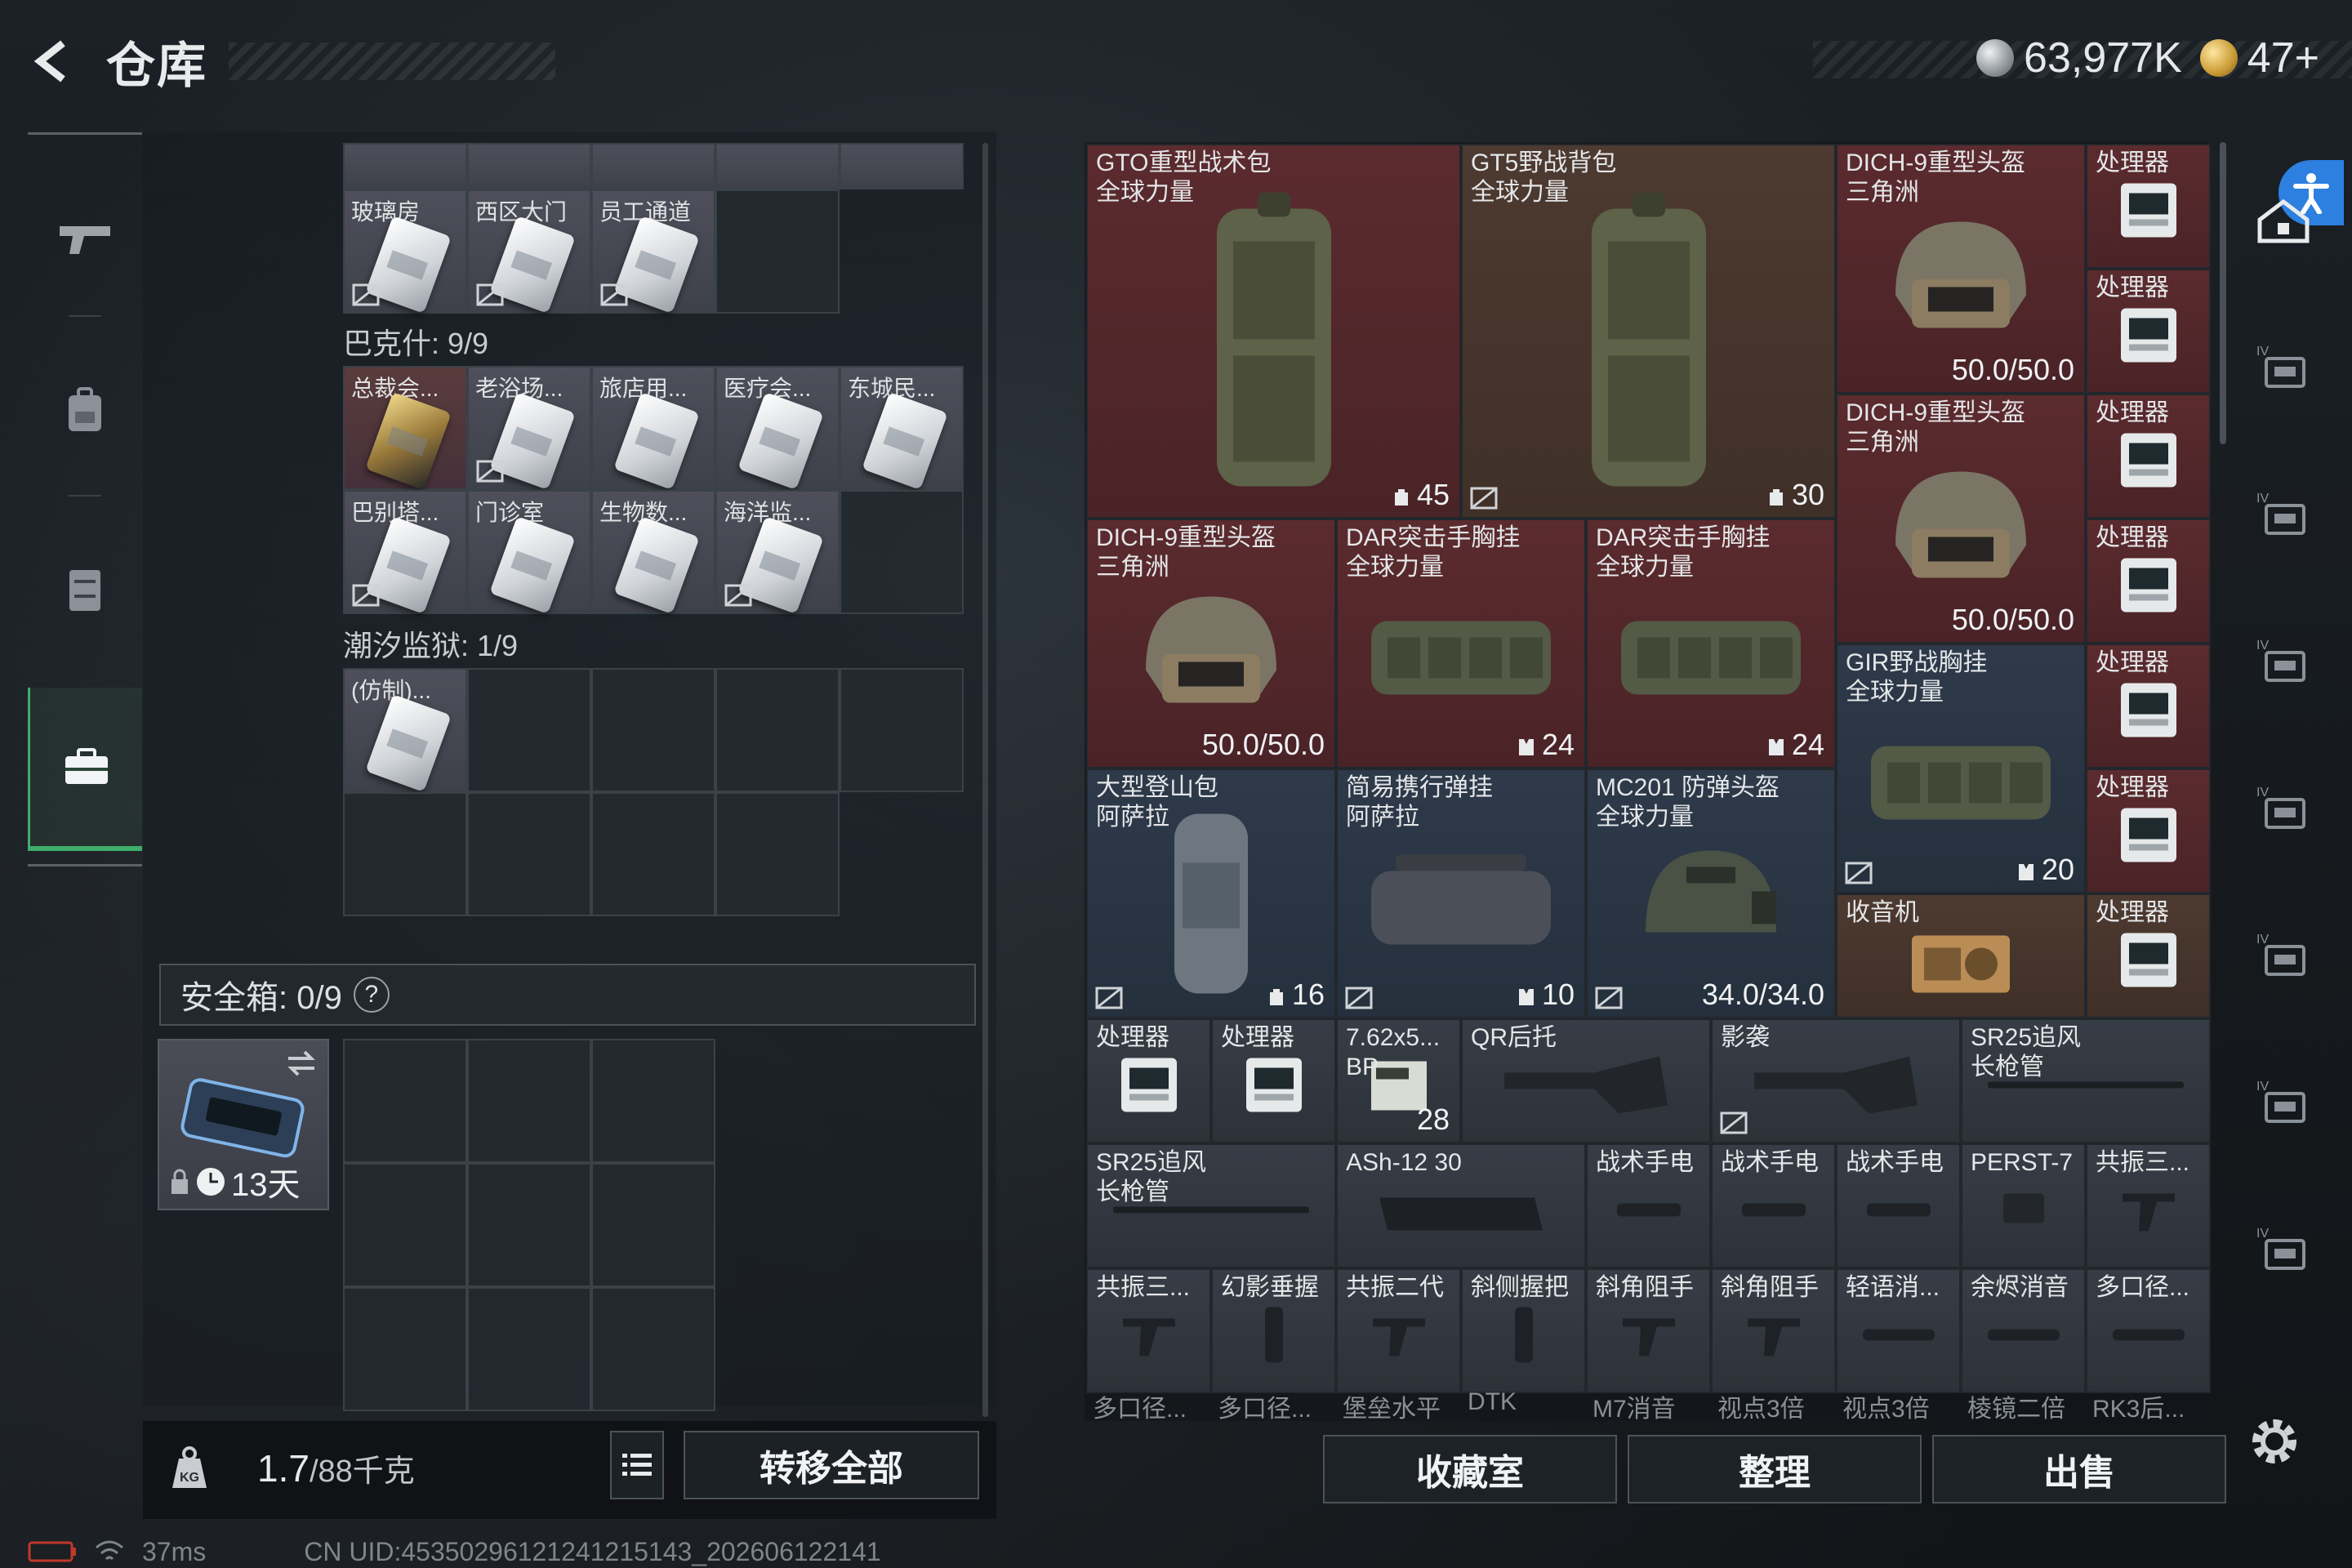 The width and height of the screenshot is (2352, 1568). I want to click on stash-item-radio: 收音机, so click(1961, 955).